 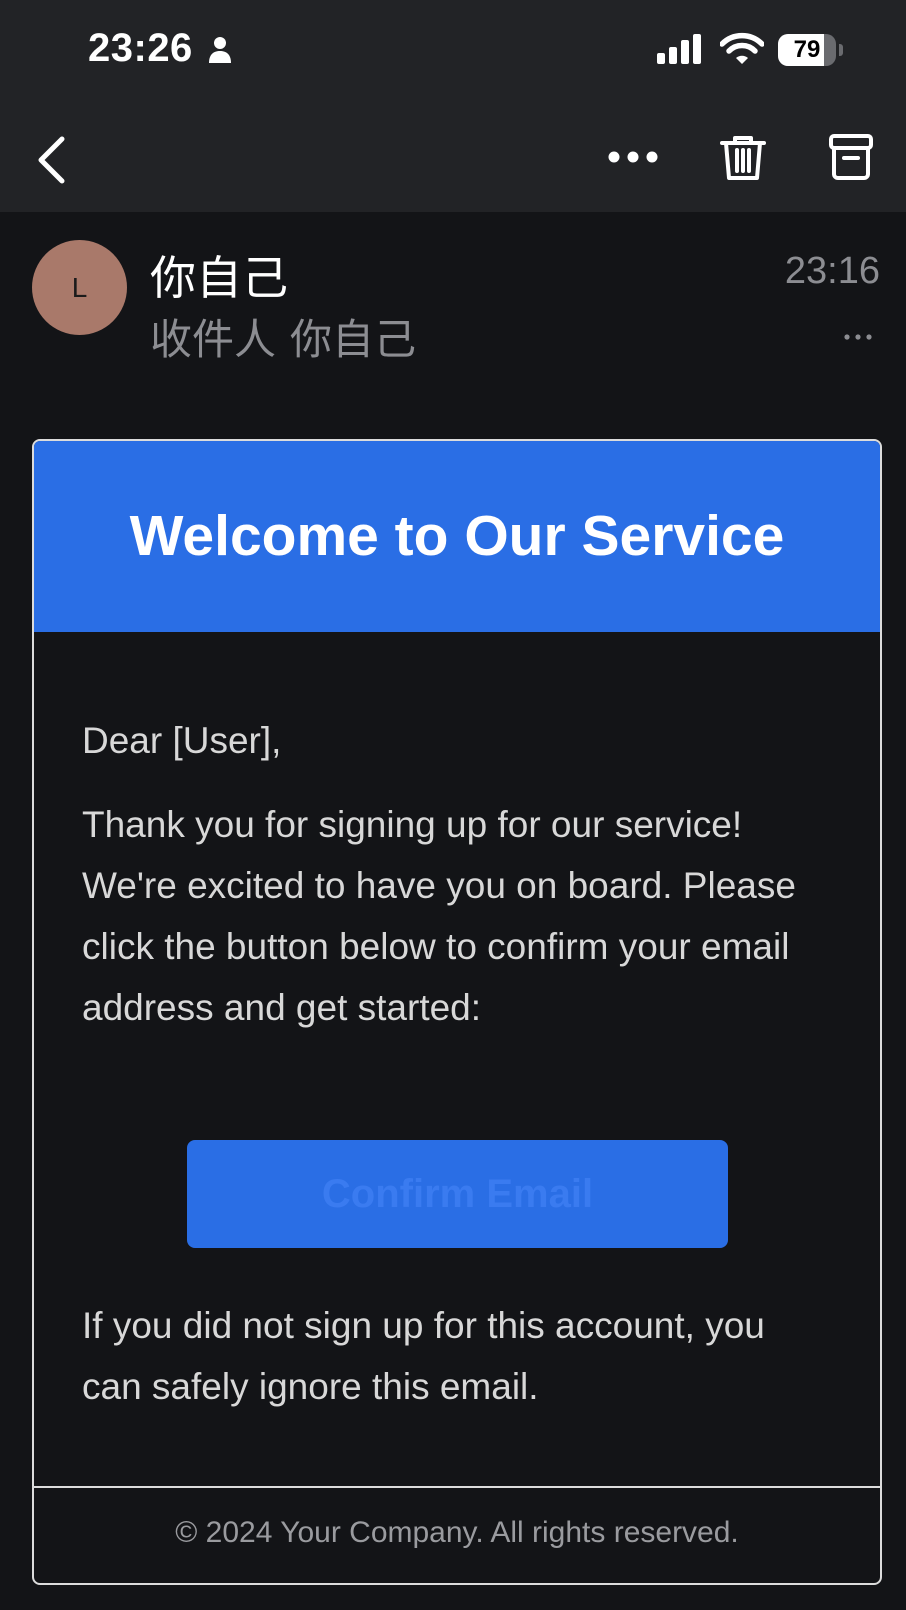 What do you see at coordinates (220, 52) in the screenshot?
I see `person-icon` at bounding box center [220, 52].